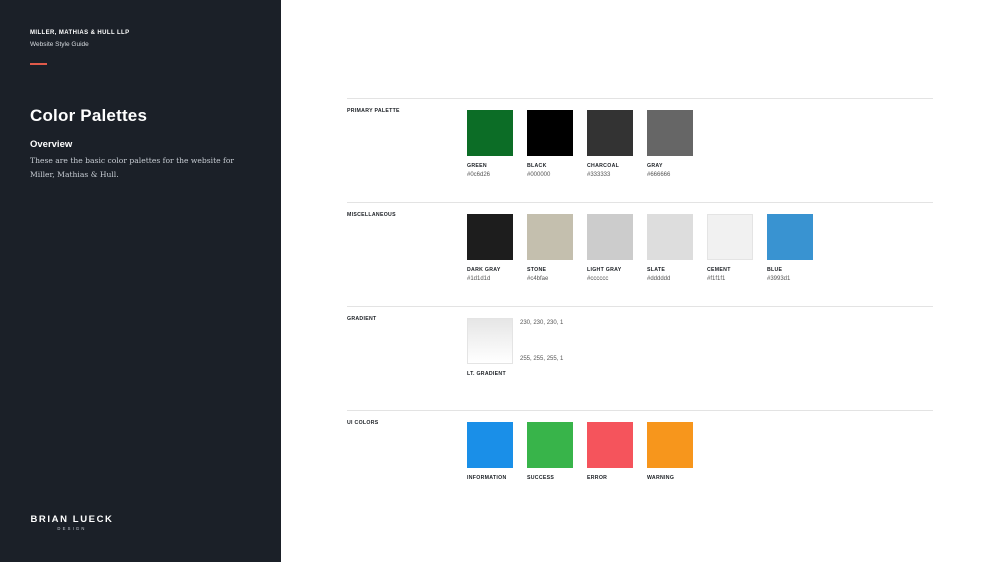 This screenshot has width=999, height=562. I want to click on section-label: GRADIENT, so click(362, 319).